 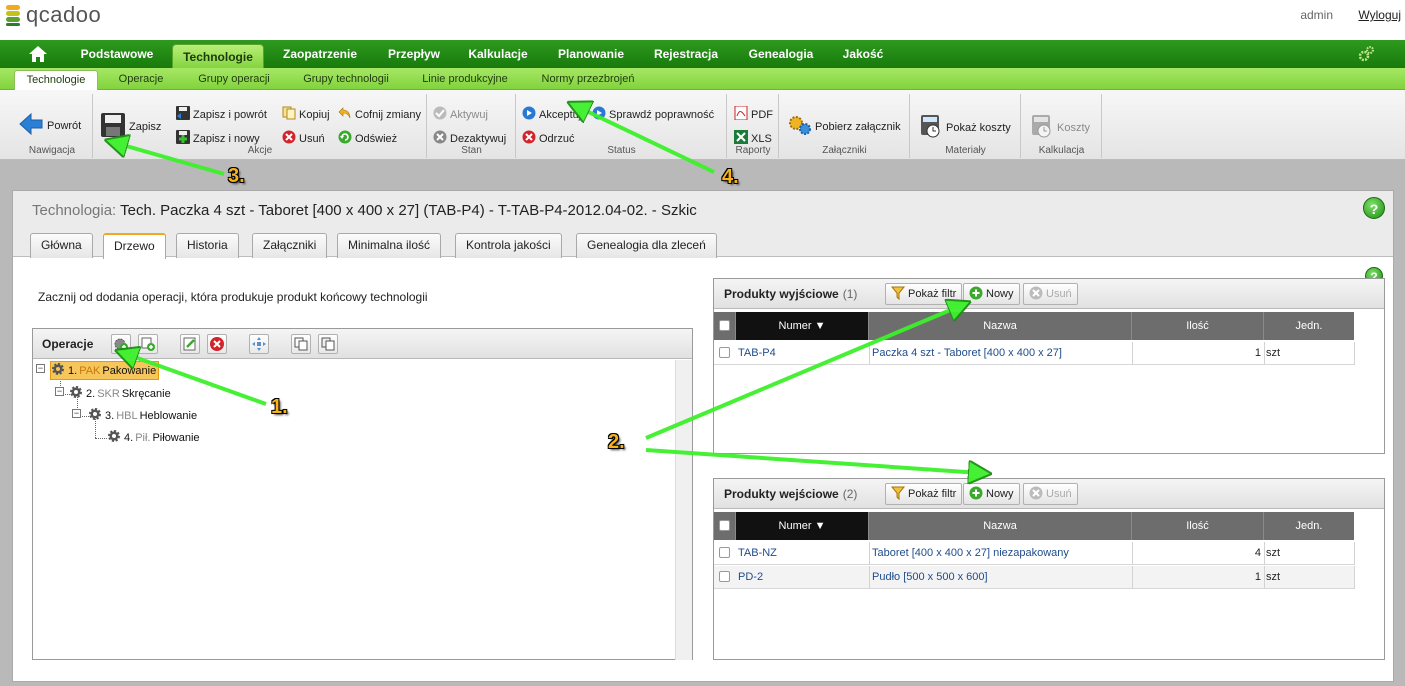 I want to click on output-delete-button: Usuń, so click(x=1050, y=294).